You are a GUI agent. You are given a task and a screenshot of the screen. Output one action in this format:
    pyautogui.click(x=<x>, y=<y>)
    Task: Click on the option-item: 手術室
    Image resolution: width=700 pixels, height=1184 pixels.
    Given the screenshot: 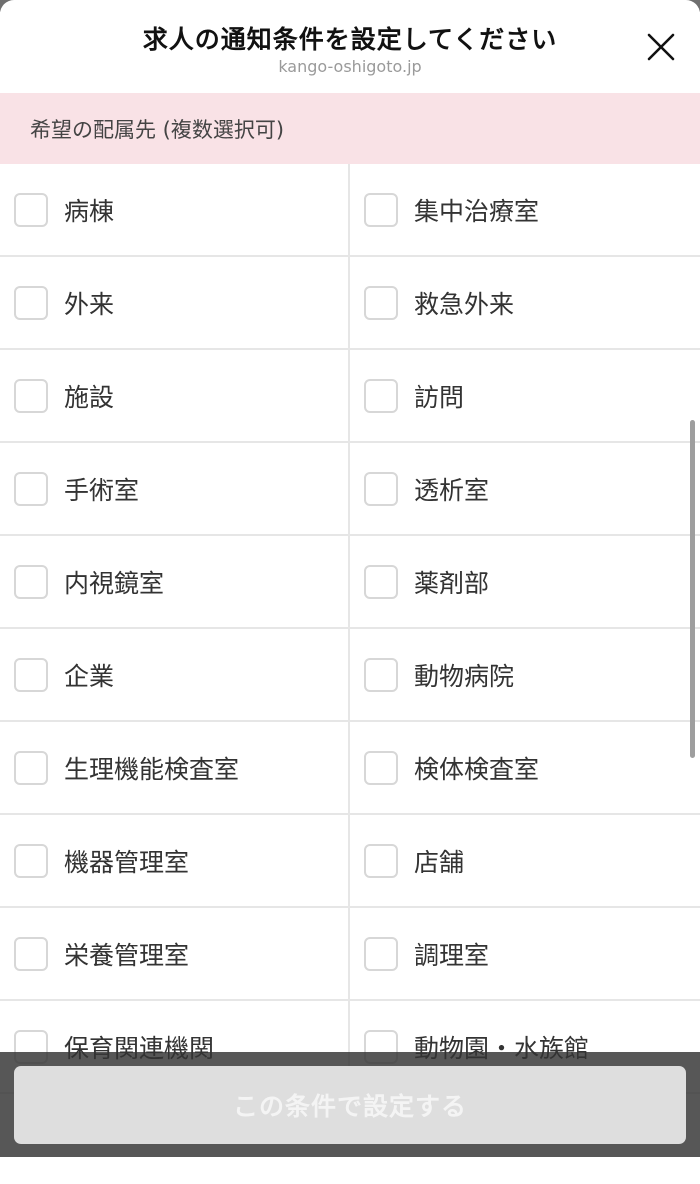 What is the action you would take?
    pyautogui.click(x=175, y=489)
    